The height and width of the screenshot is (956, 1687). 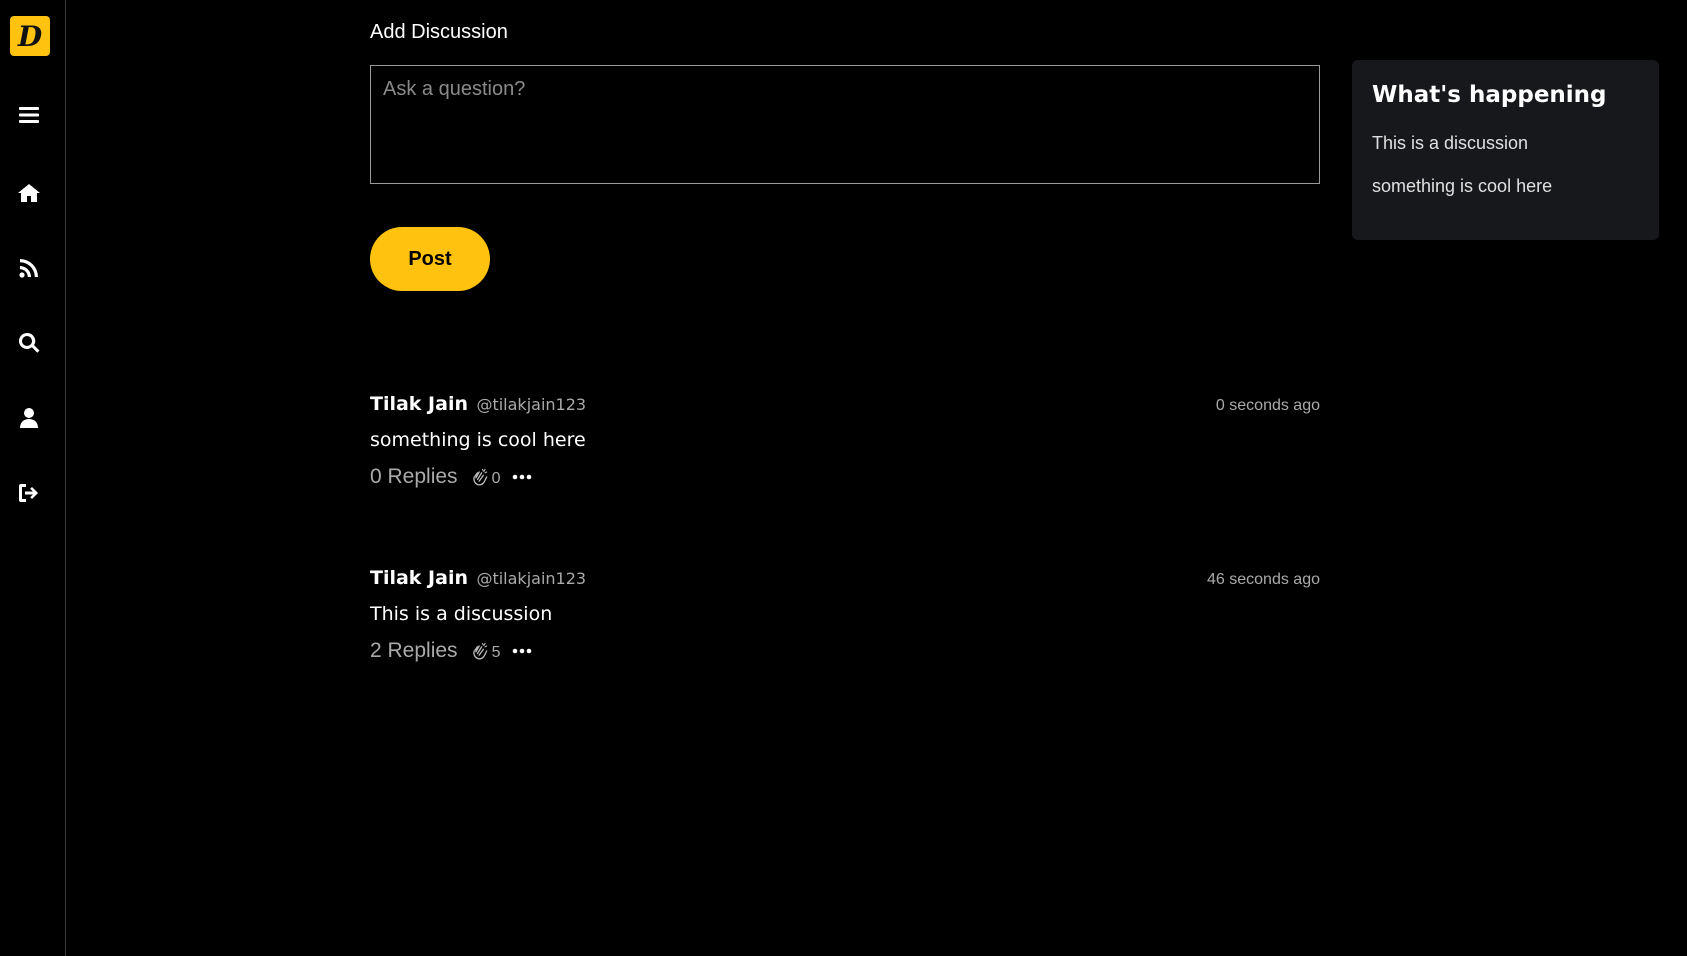 What do you see at coordinates (430, 259) in the screenshot?
I see `post-button: Post` at bounding box center [430, 259].